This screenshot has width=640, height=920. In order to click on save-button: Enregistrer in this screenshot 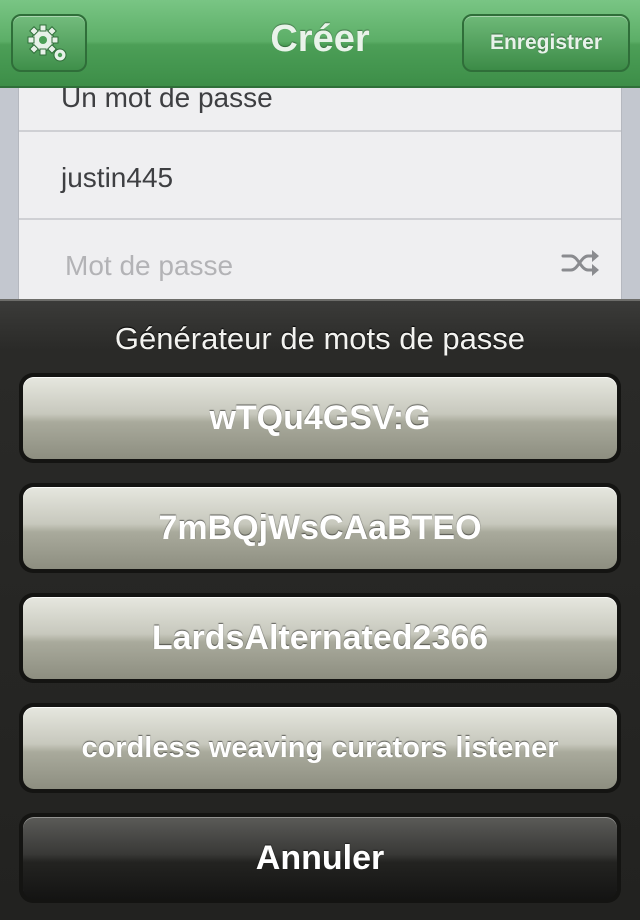, I will do `click(546, 43)`.